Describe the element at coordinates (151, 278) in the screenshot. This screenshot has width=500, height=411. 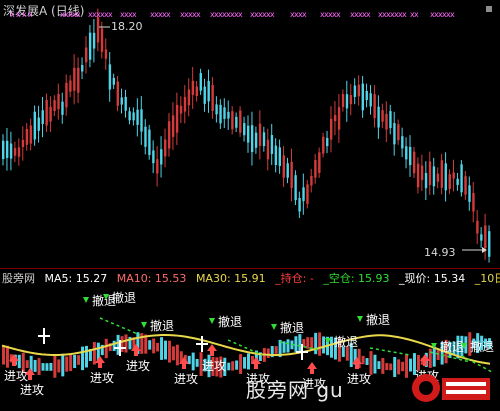
I see `ma10-value: MA10: 15.53` at that location.